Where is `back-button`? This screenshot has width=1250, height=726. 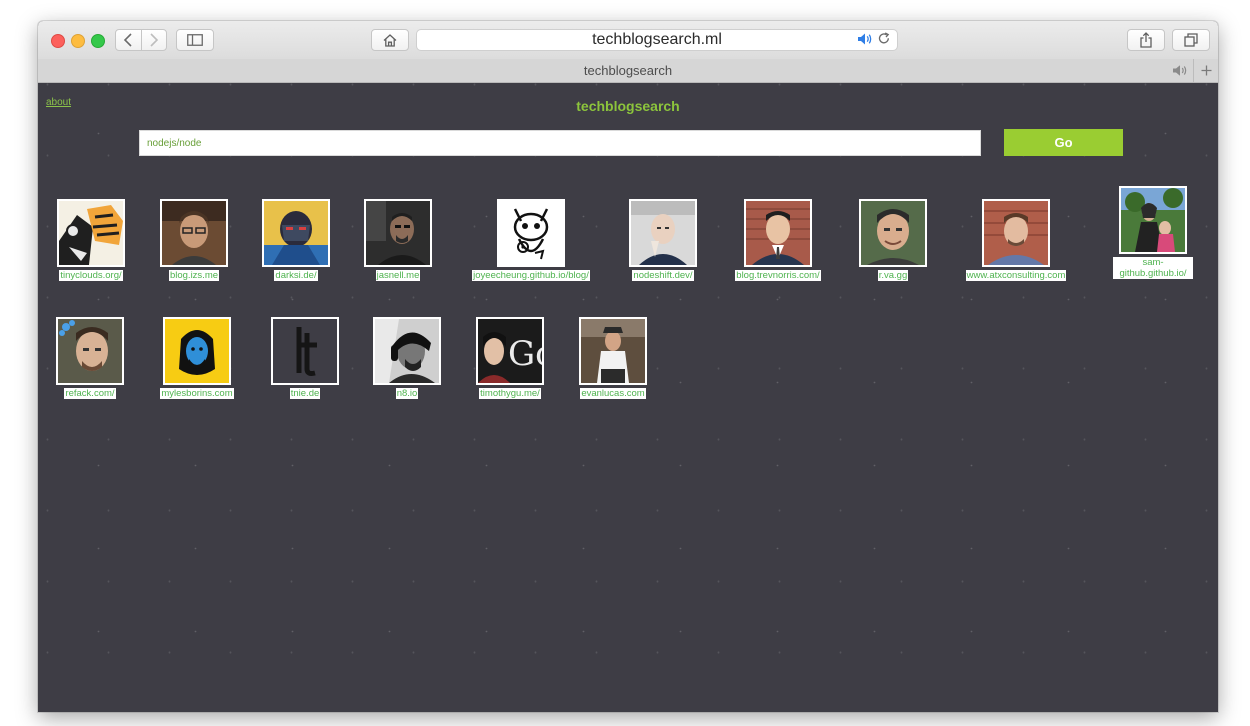 back-button is located at coordinates (128, 40).